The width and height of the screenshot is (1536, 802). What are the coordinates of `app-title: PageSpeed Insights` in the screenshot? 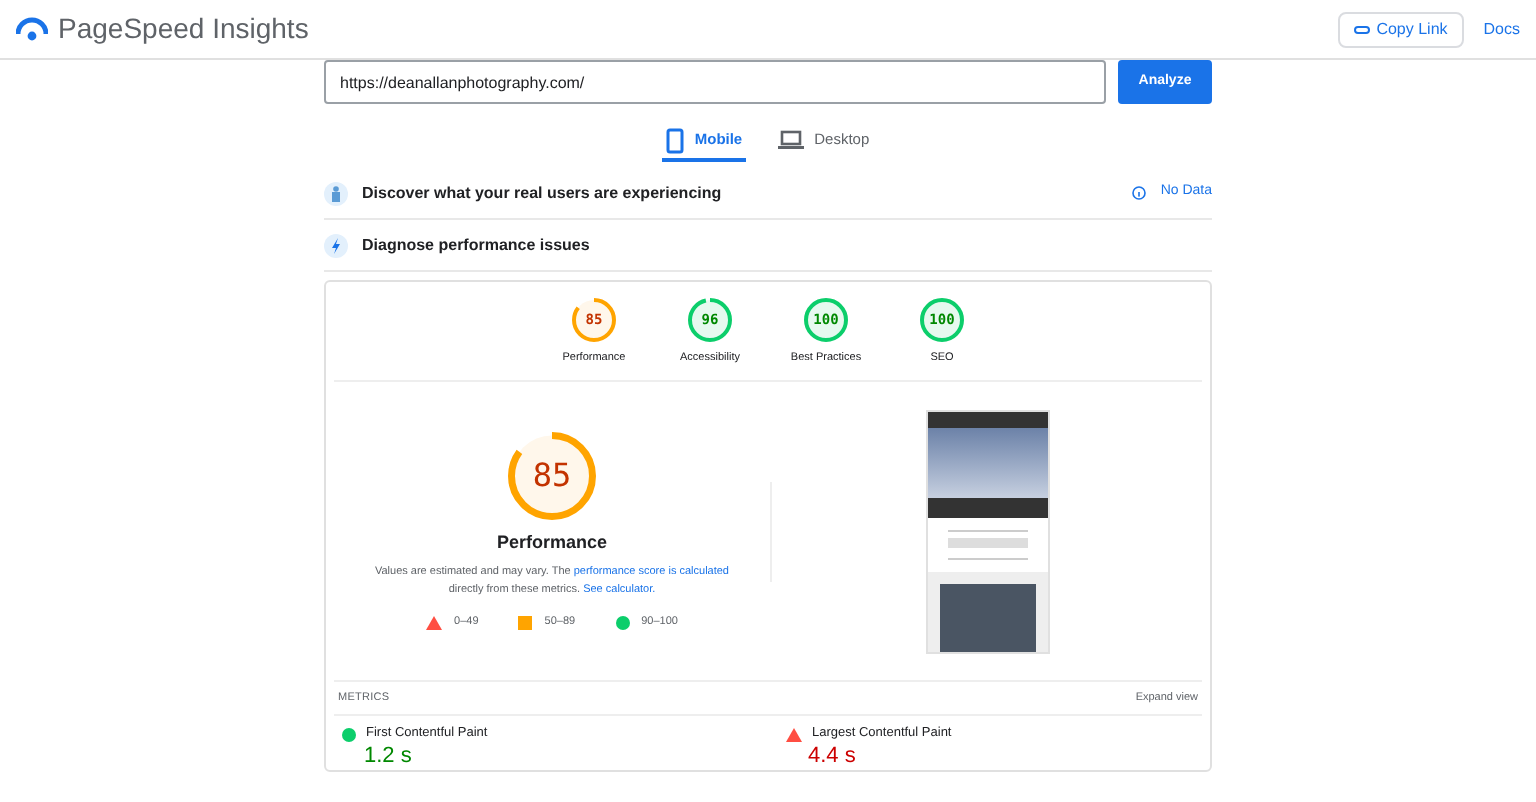 It's located at (183, 29).